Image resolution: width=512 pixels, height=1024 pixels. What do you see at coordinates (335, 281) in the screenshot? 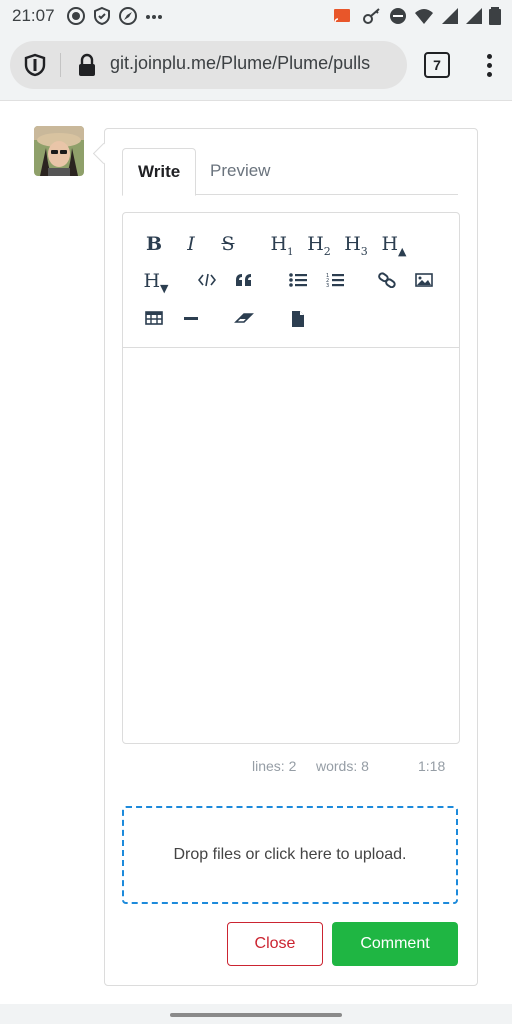
I see `ordered-list-icon: 123` at bounding box center [335, 281].